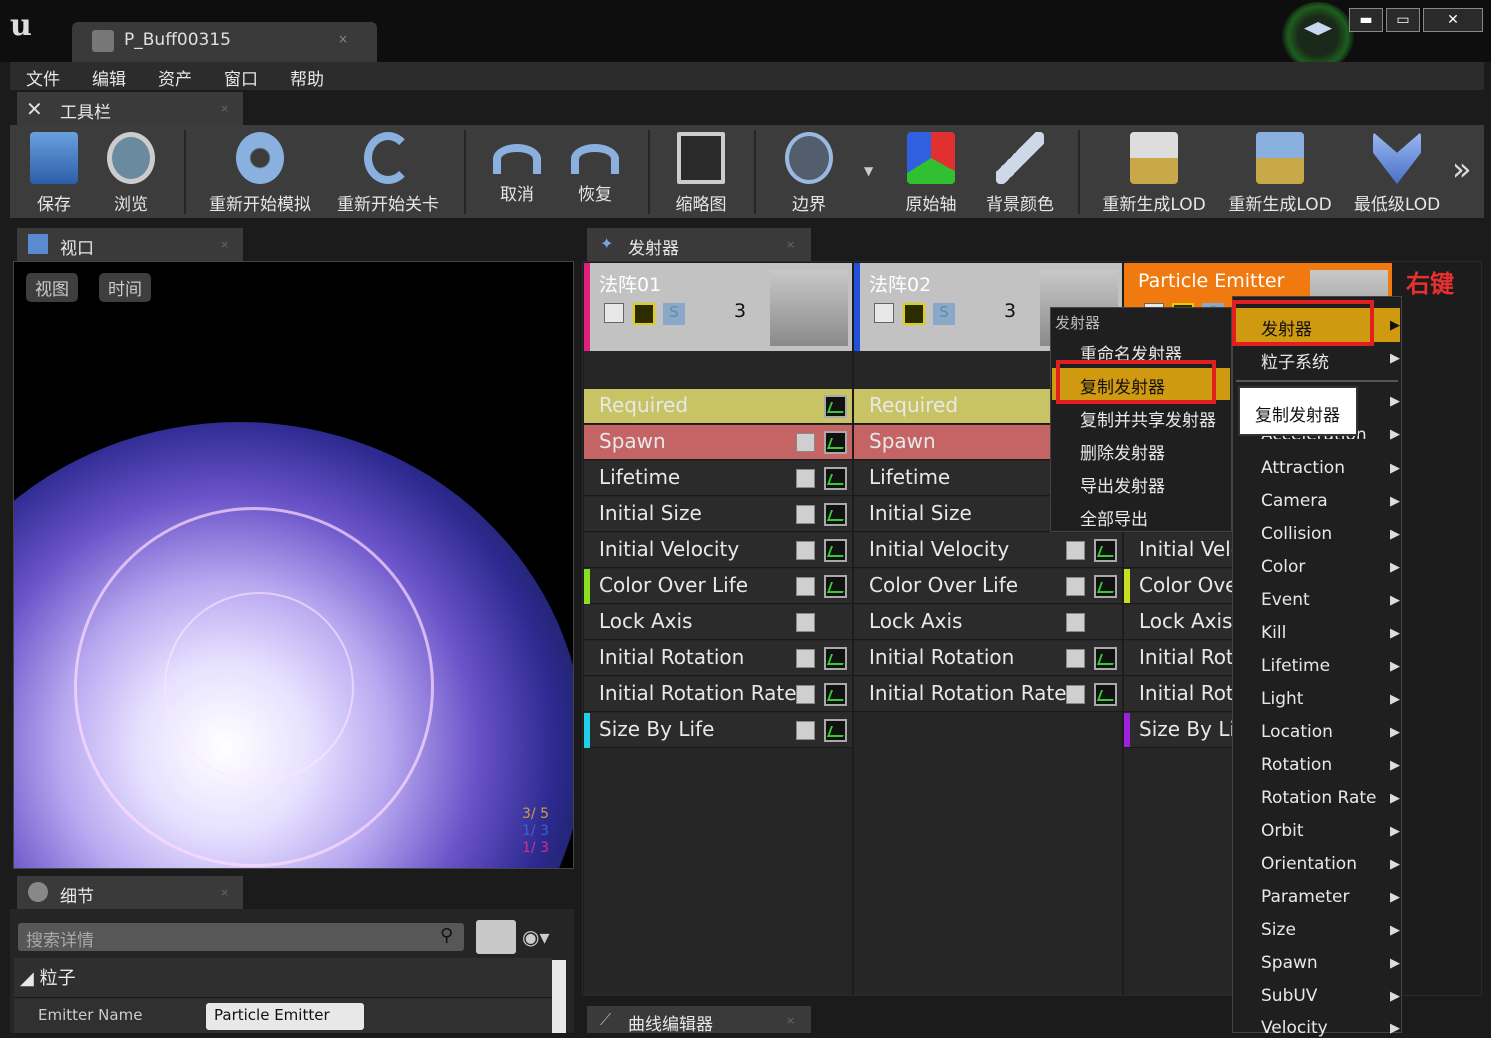 This screenshot has height=1038, width=1491. I want to click on module-row: Initial Velo, so click(1178, 550).